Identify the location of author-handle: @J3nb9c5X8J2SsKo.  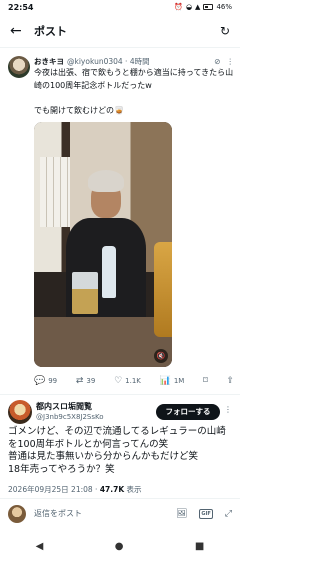
(70, 417).